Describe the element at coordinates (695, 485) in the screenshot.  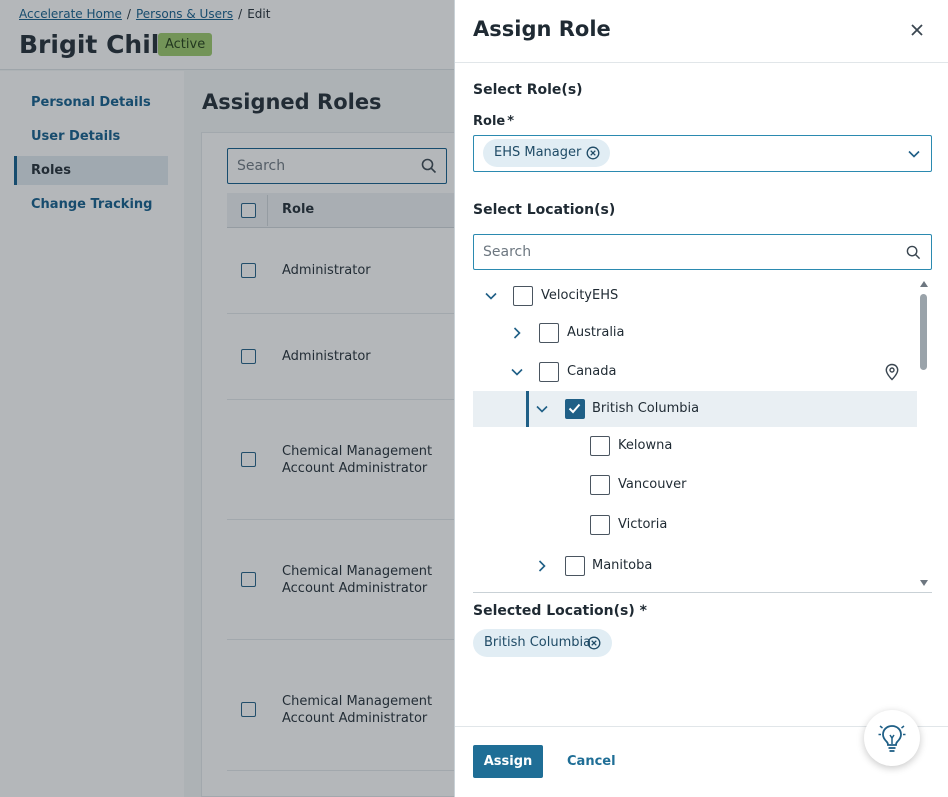
I see `tree-item-vancouver: Vancouver` at that location.